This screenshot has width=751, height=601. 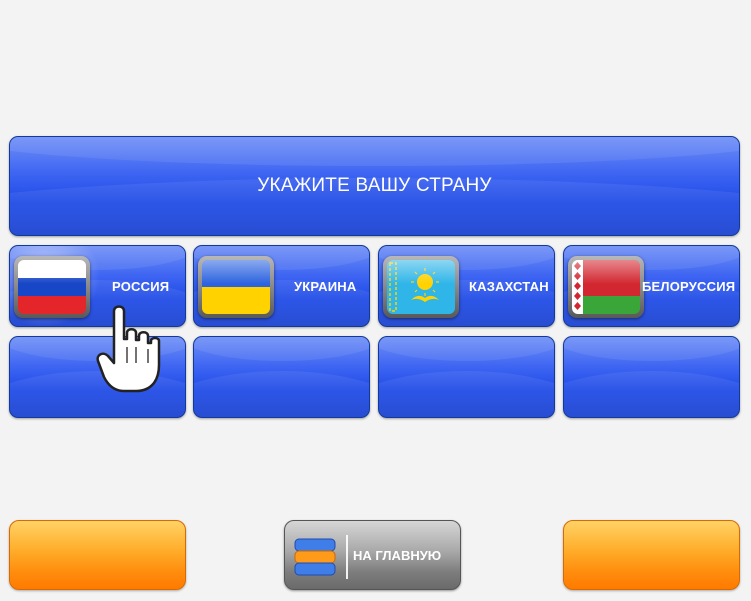 I want to click on home-button: НА ГЛАВНУЮ, so click(x=372, y=555).